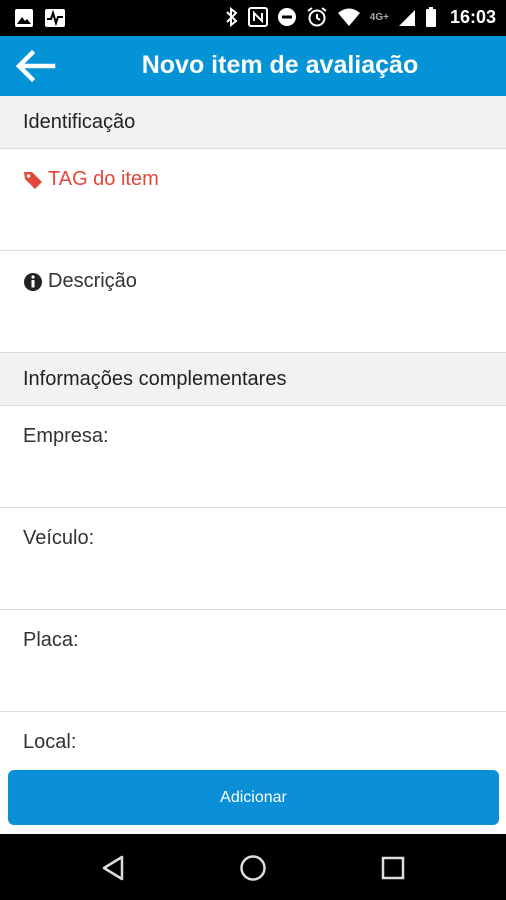 The image size is (506, 900). Describe the element at coordinates (253, 457) in the screenshot. I see `empresa-field: Empresa:` at that location.